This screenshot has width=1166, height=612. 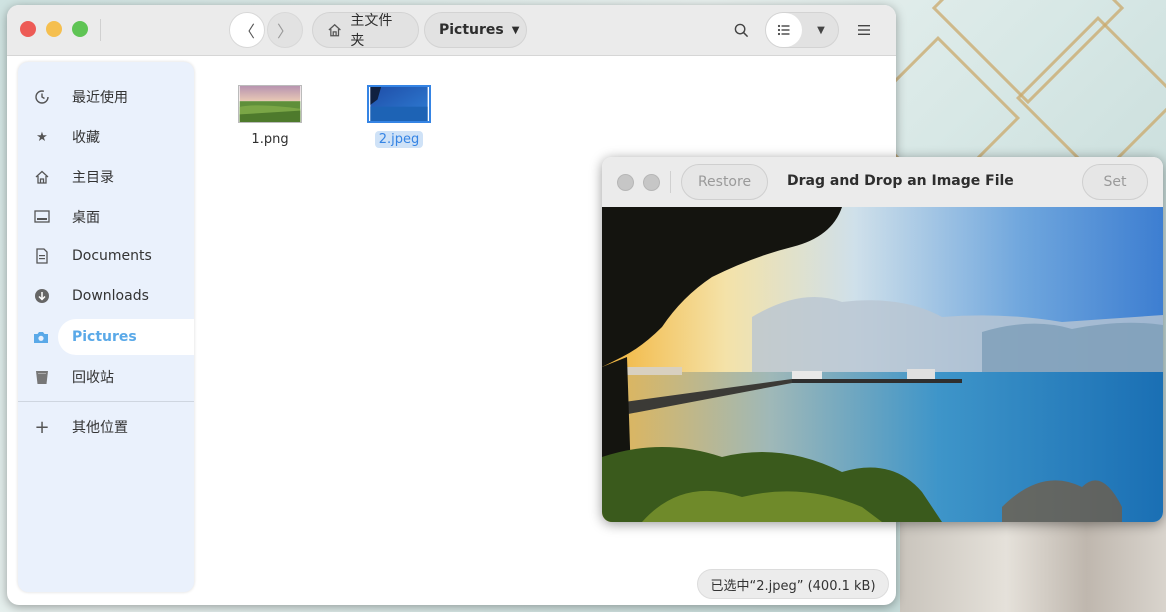 I want to click on sidebar-item-label: 回收站, so click(x=93, y=378).